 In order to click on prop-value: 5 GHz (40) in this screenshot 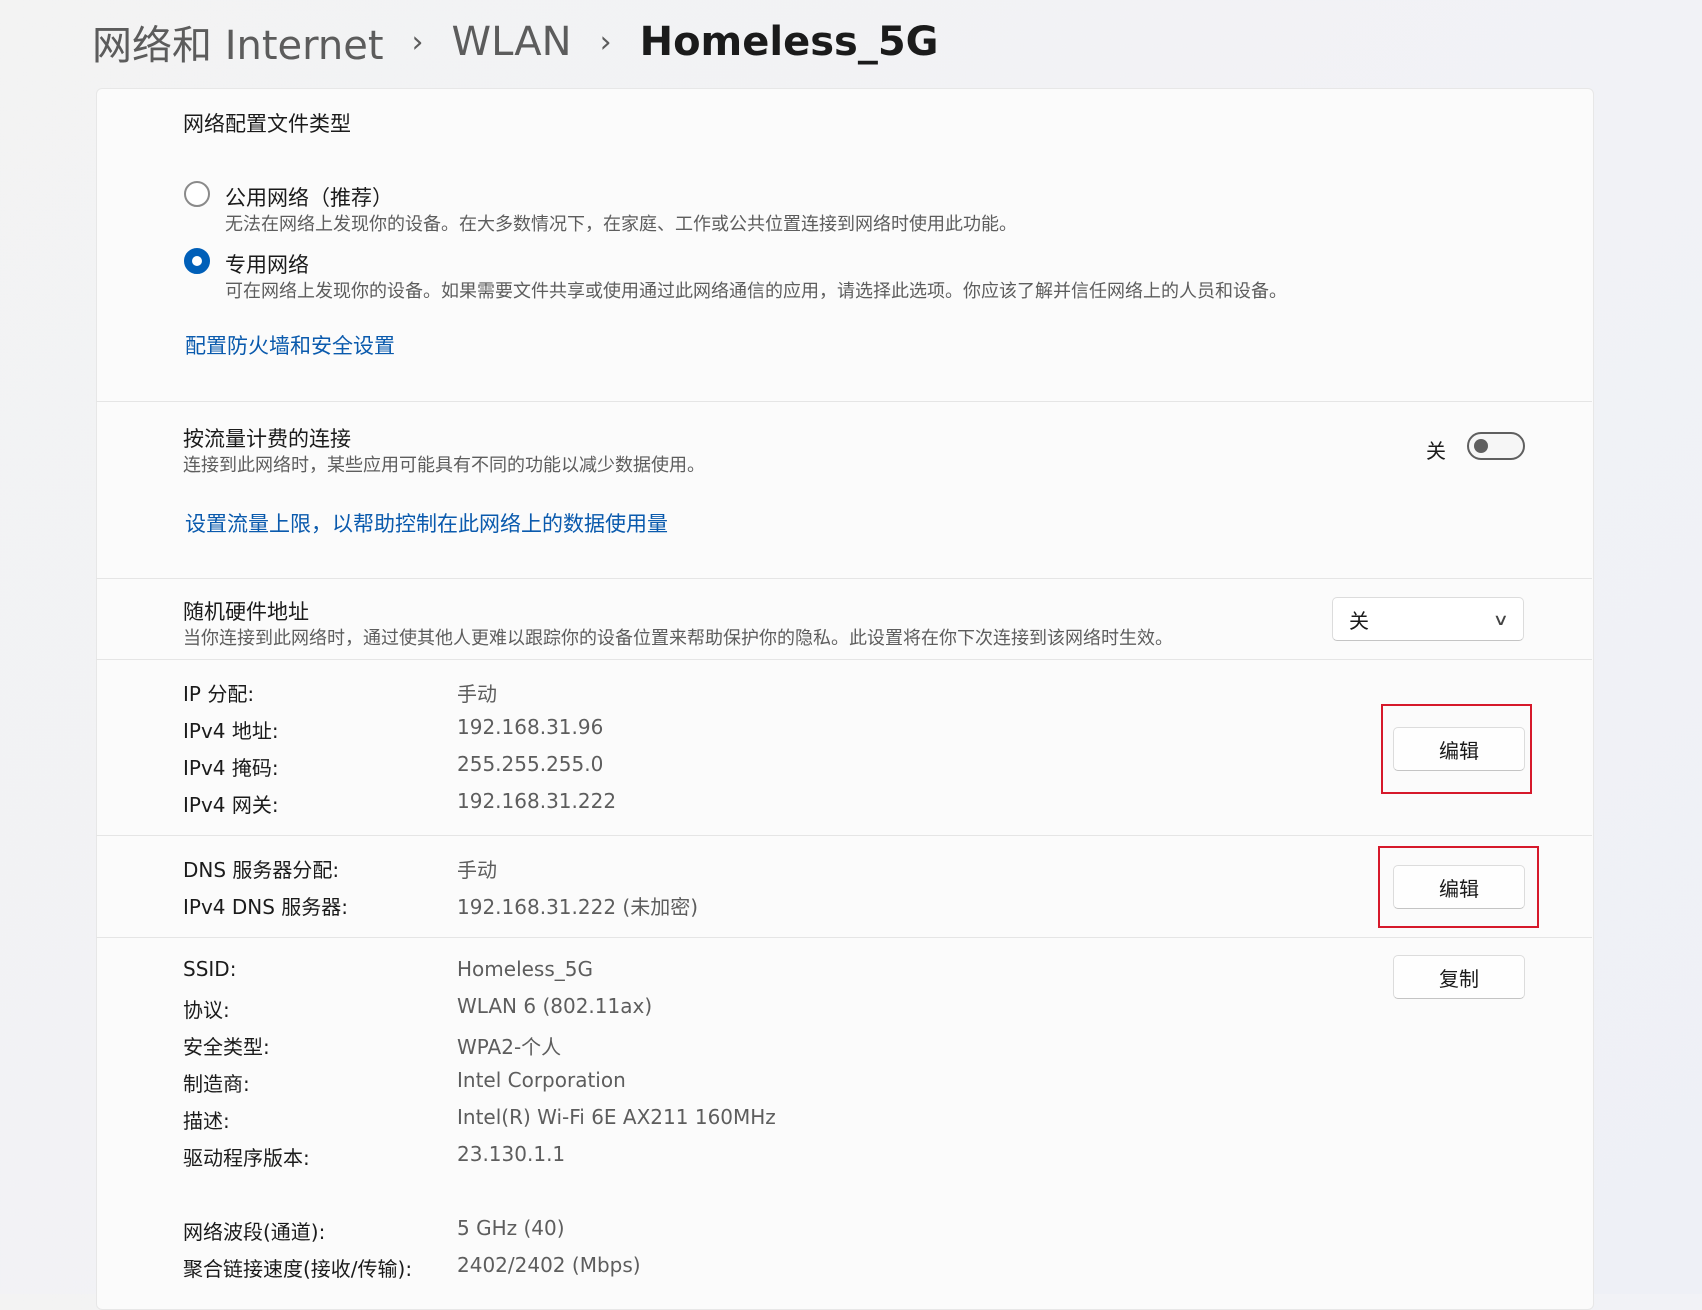, I will do `click(511, 1228)`.